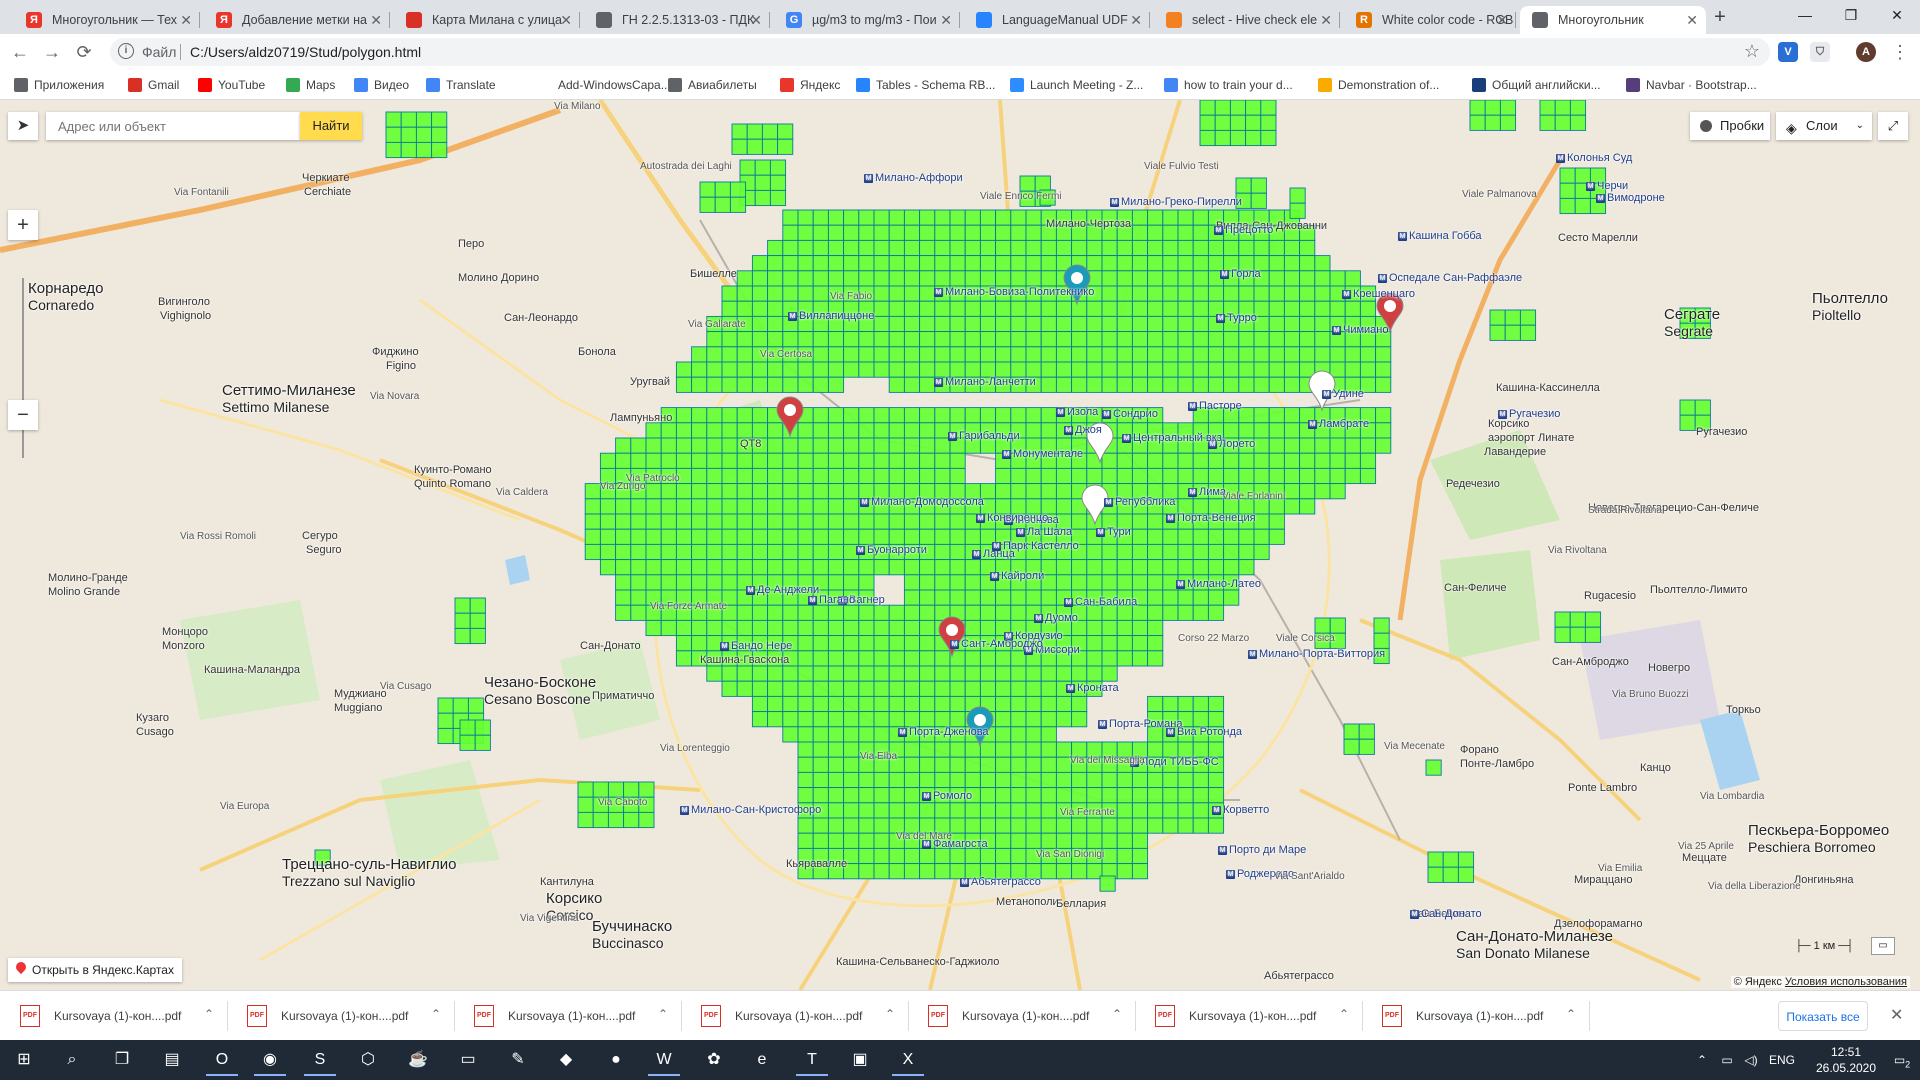 Image resolution: width=1920 pixels, height=1080 pixels. Describe the element at coordinates (1788, 52) in the screenshot. I see `extension-v-icon: V` at that location.